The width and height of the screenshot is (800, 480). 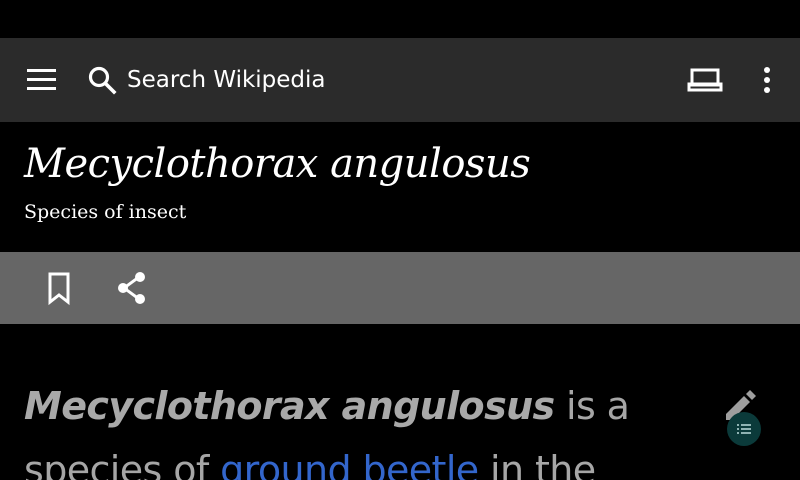 What do you see at coordinates (537, 464) in the screenshot?
I see `lead-text-2: in the` at bounding box center [537, 464].